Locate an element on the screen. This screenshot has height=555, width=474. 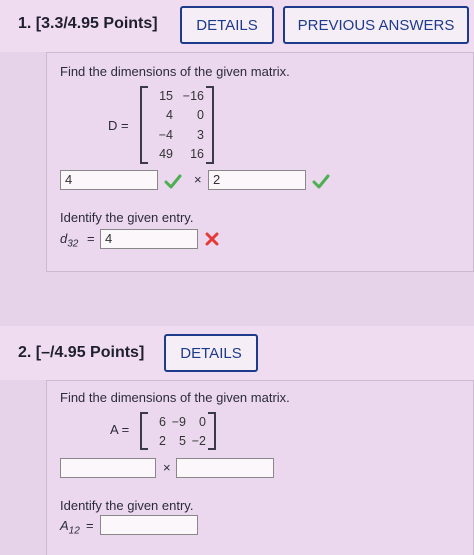
q1-entry-label: d32 is located at coordinates (69, 240).